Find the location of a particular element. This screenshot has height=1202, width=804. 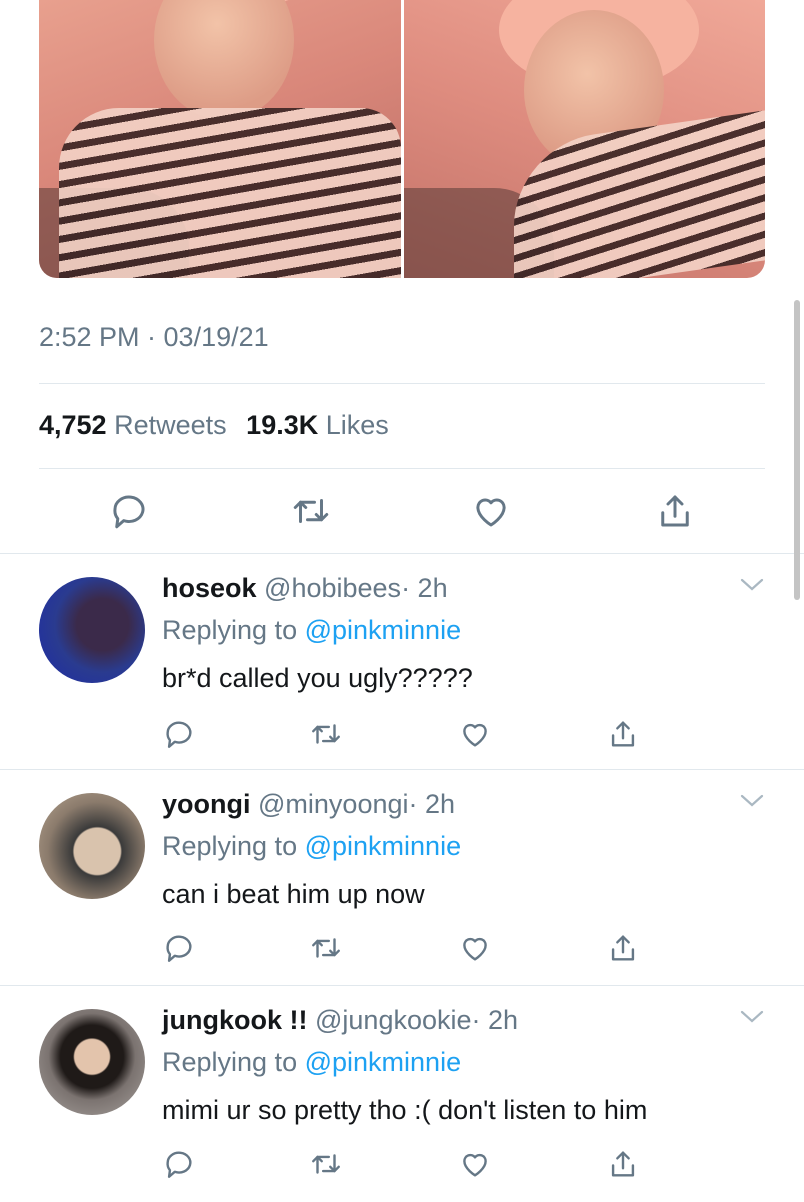

retweets-count: 4,752 is located at coordinates (73, 425).